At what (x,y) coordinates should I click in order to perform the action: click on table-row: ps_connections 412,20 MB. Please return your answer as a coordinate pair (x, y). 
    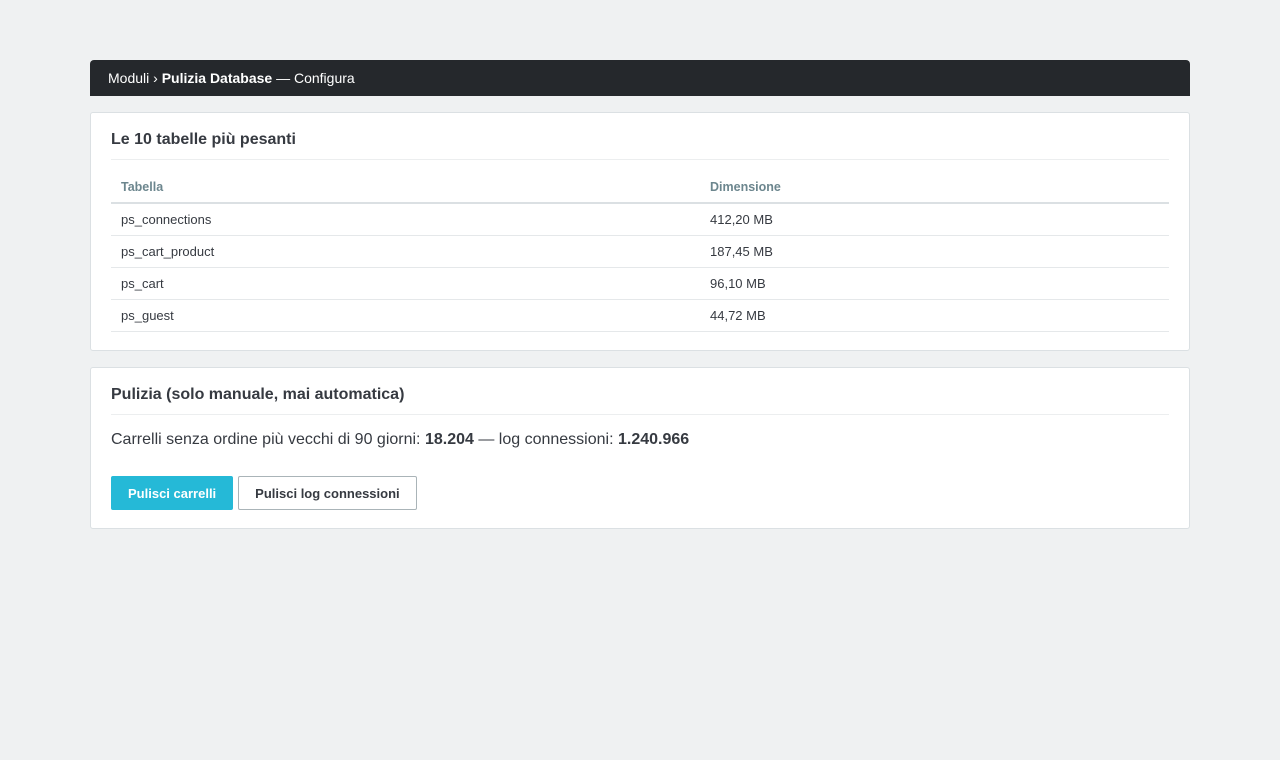
    Looking at the image, I should click on (640, 219).